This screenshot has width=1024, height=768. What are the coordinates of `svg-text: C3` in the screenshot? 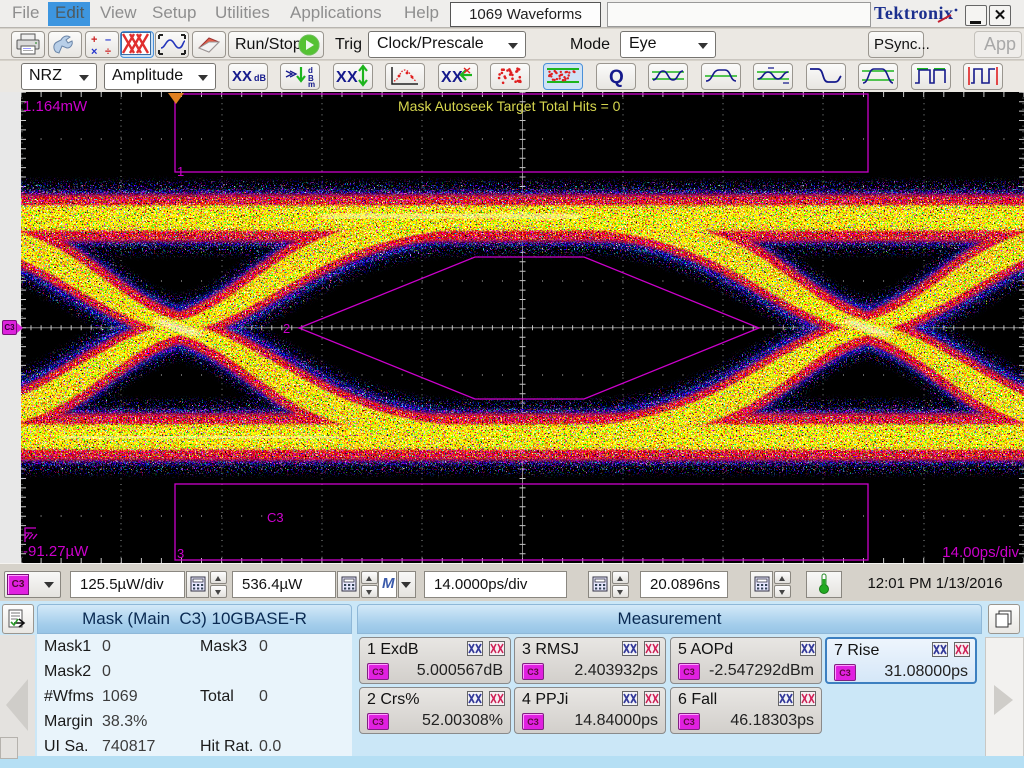 It's located at (275, 517).